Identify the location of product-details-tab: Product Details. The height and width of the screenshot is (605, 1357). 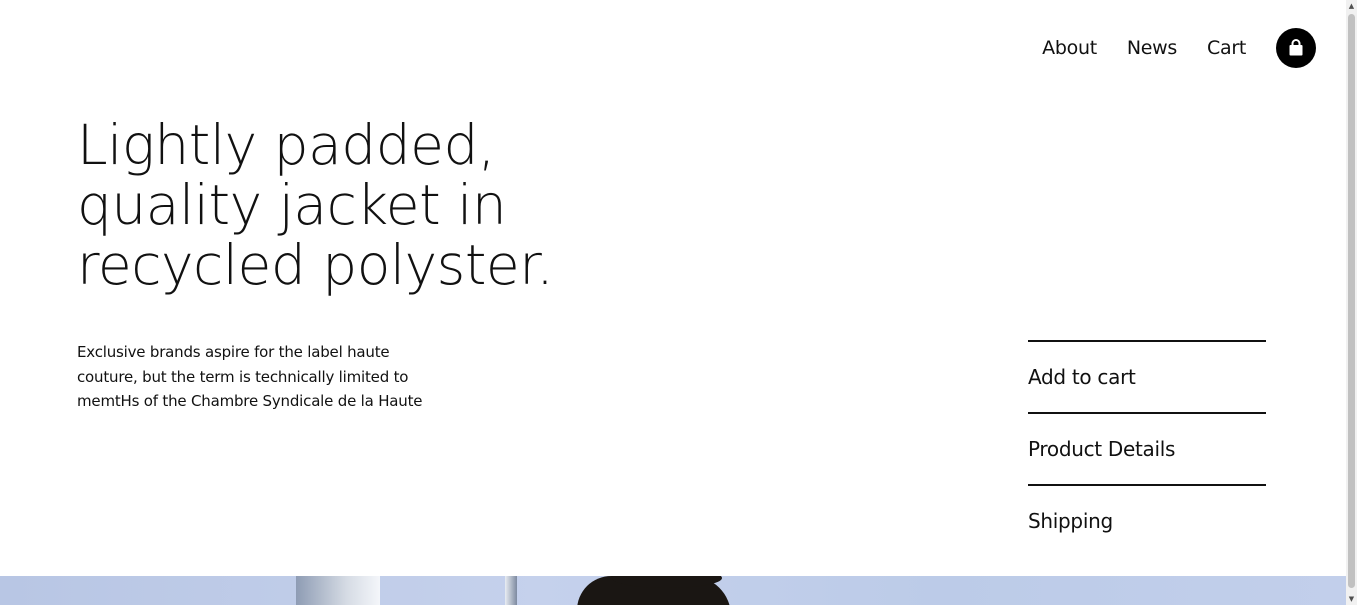
(1147, 448).